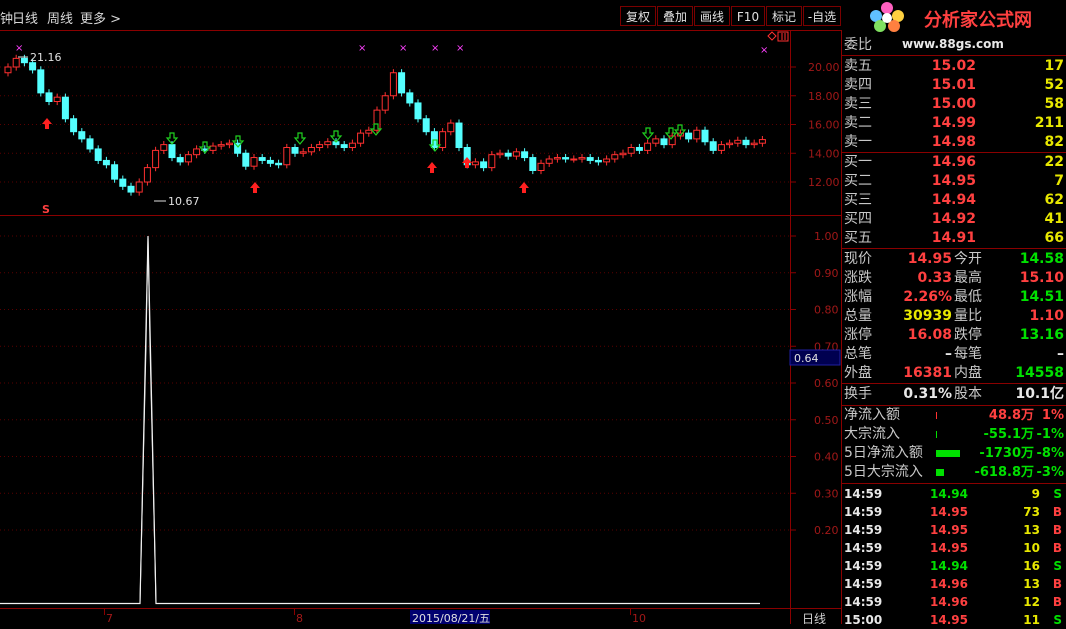 This screenshot has height=629, width=1066. Describe the element at coordinates (822, 16) in the screenshot. I see `watchlist-button: -自选` at that location.